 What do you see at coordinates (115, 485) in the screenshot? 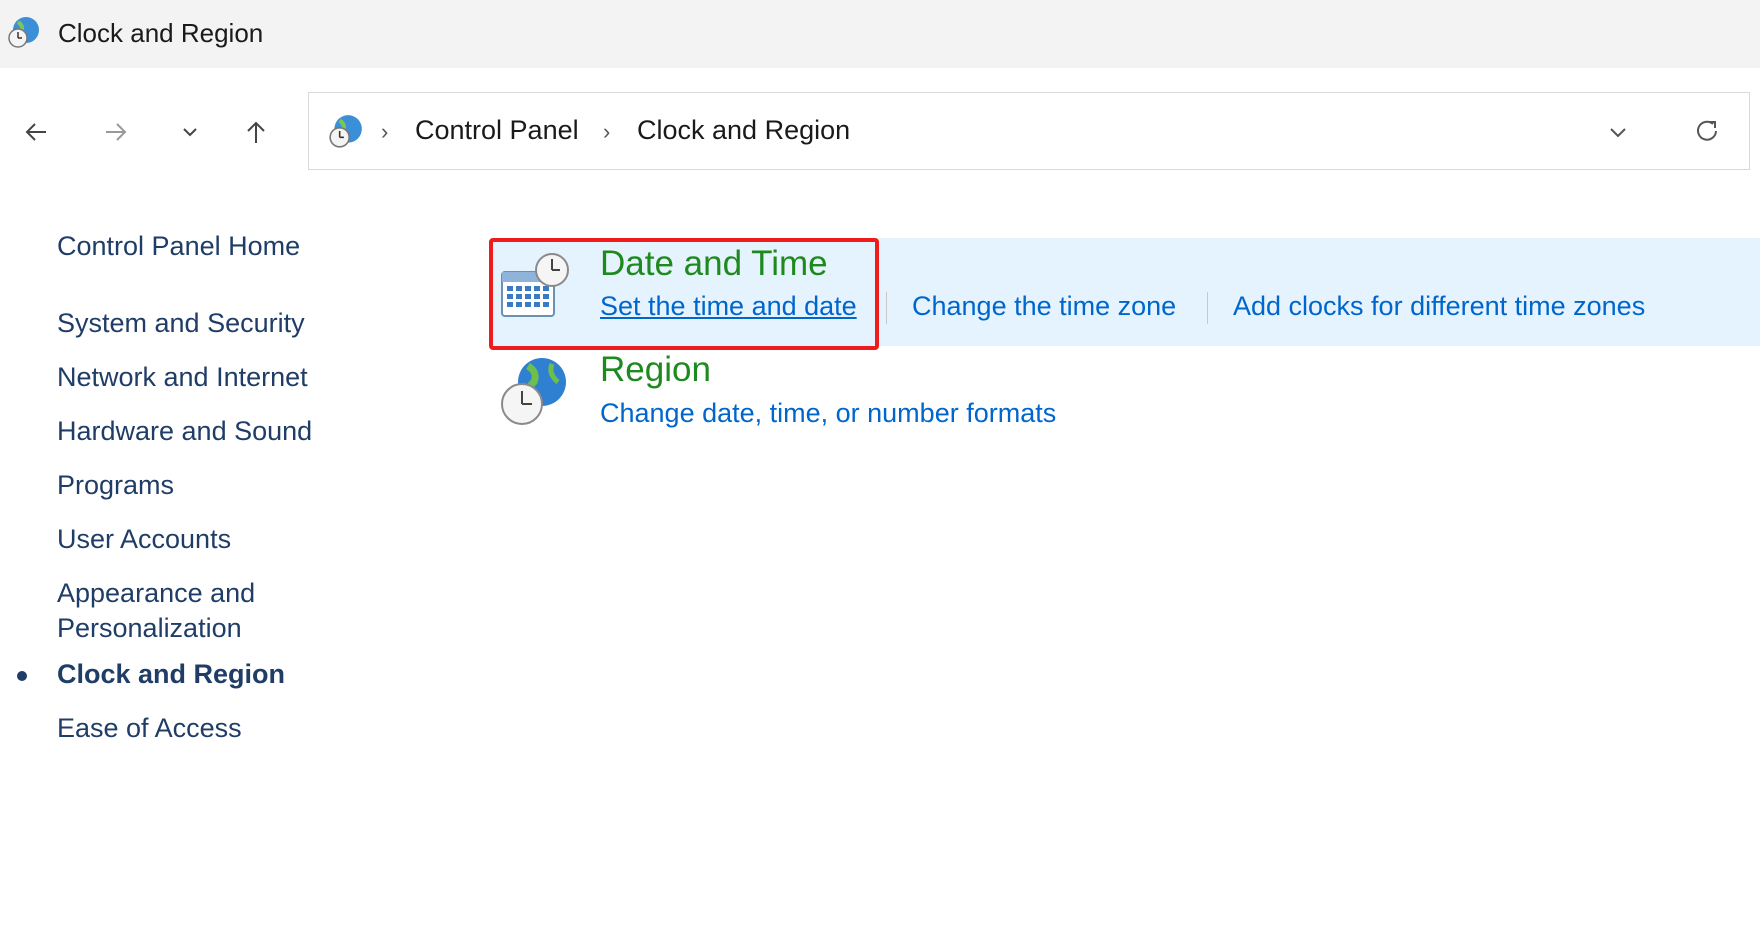
I see `sidebar-item-programs: Programs` at bounding box center [115, 485].